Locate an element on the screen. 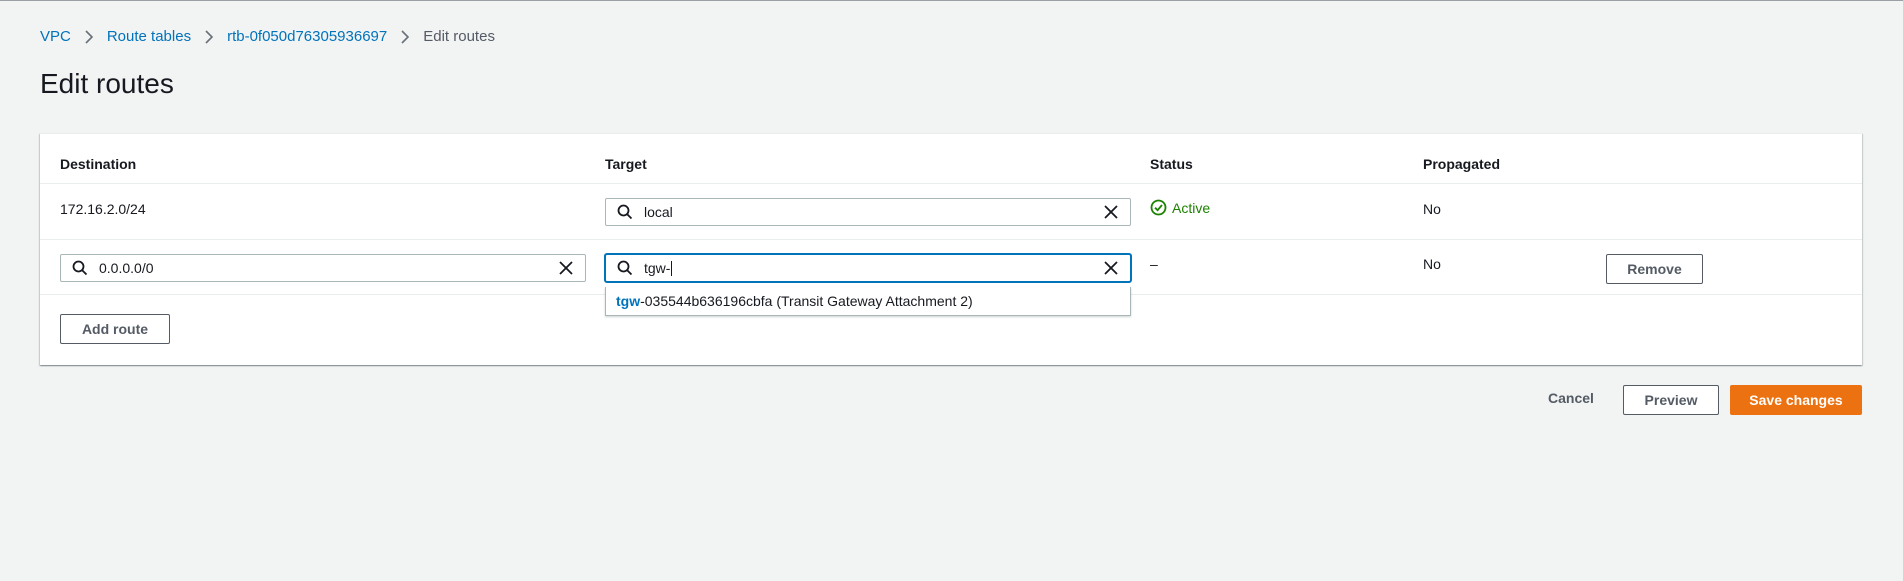 The image size is (1903, 581). breadcrumb-route-tables: Route tables is located at coordinates (149, 36).